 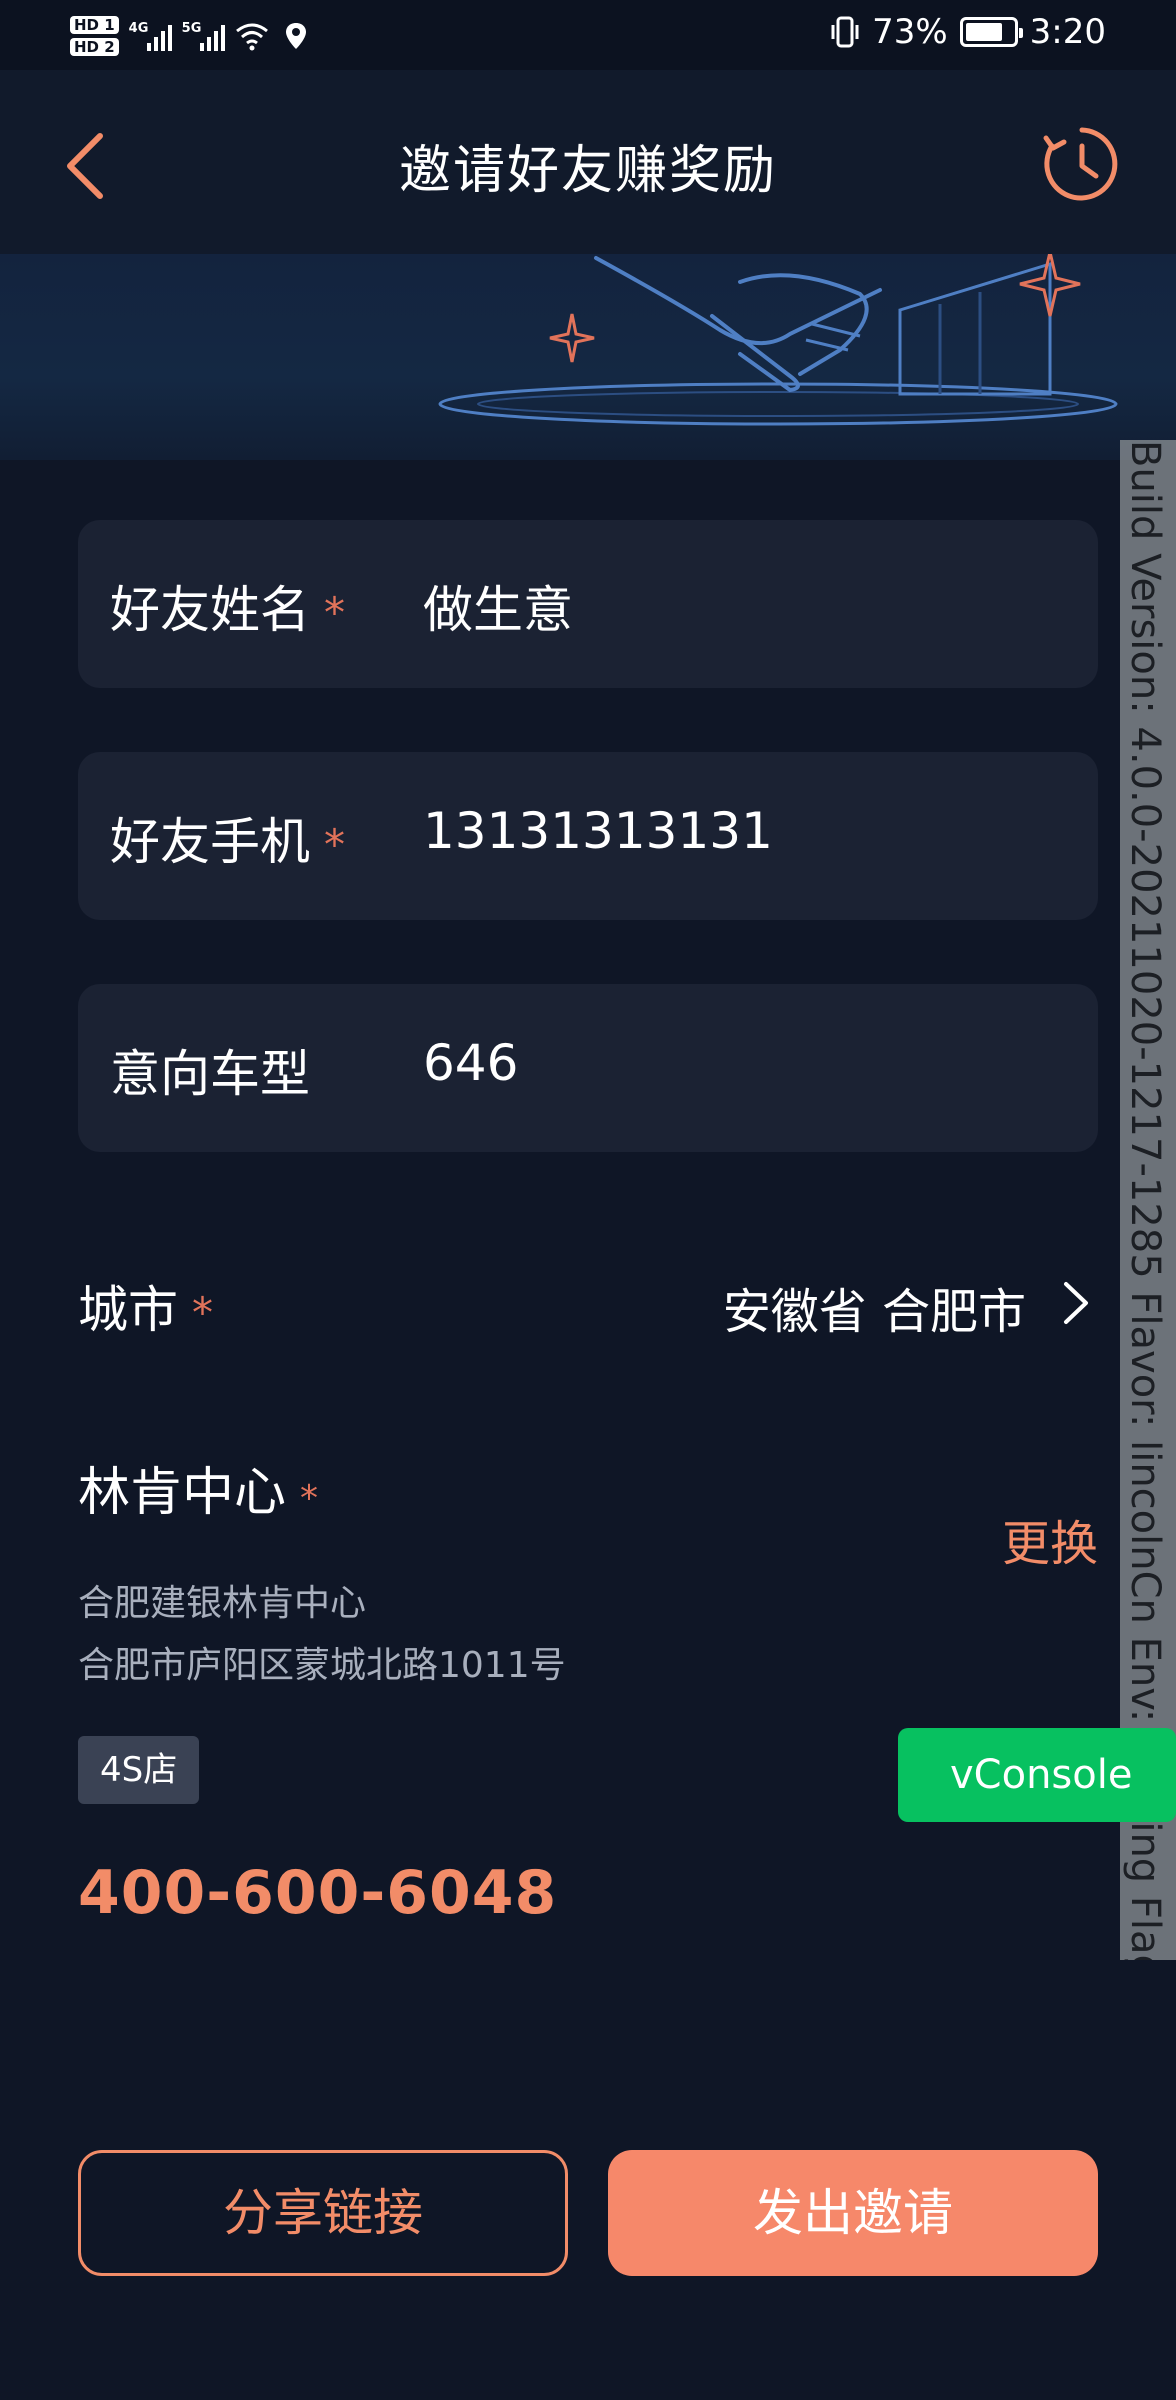 I want to click on location-icon, so click(x=295, y=36).